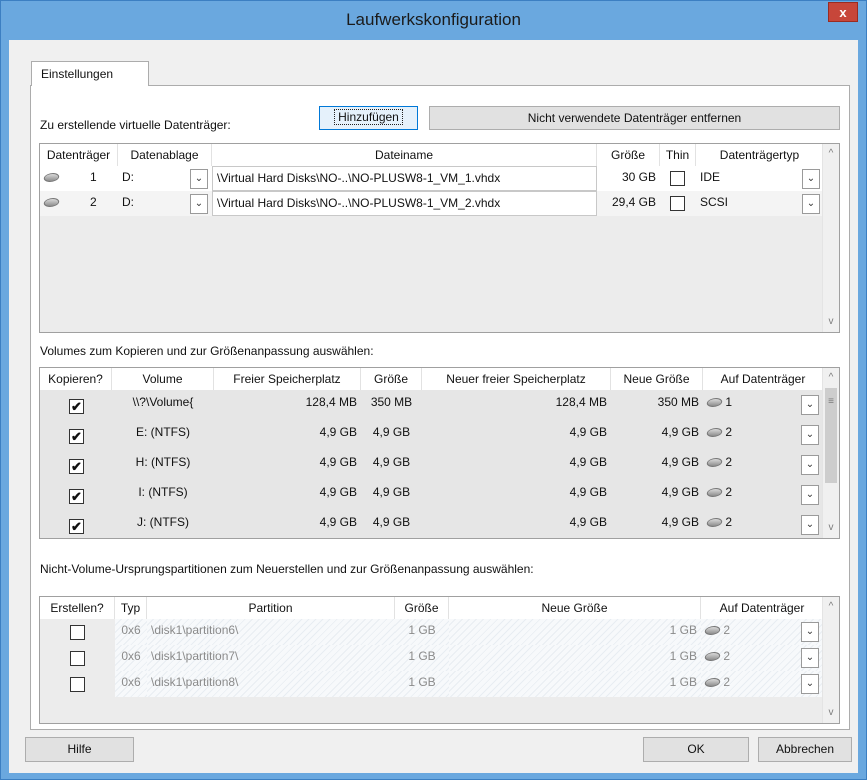 The height and width of the screenshot is (780, 867). Describe the element at coordinates (271, 608) in the screenshot. I see `partitions-header-partition: Partition` at that location.